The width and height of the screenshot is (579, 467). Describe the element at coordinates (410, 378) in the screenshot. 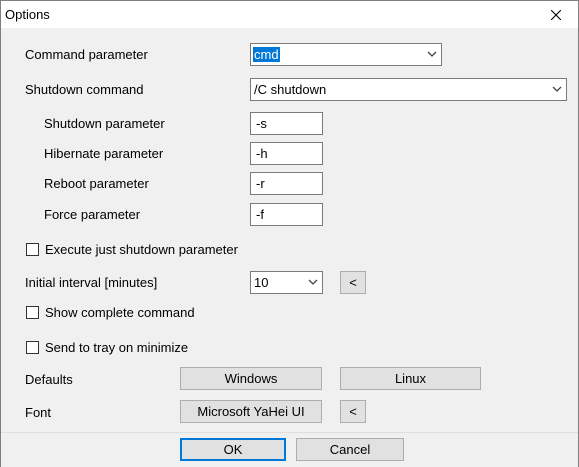

I see `linux-defaults-button: Linux` at that location.